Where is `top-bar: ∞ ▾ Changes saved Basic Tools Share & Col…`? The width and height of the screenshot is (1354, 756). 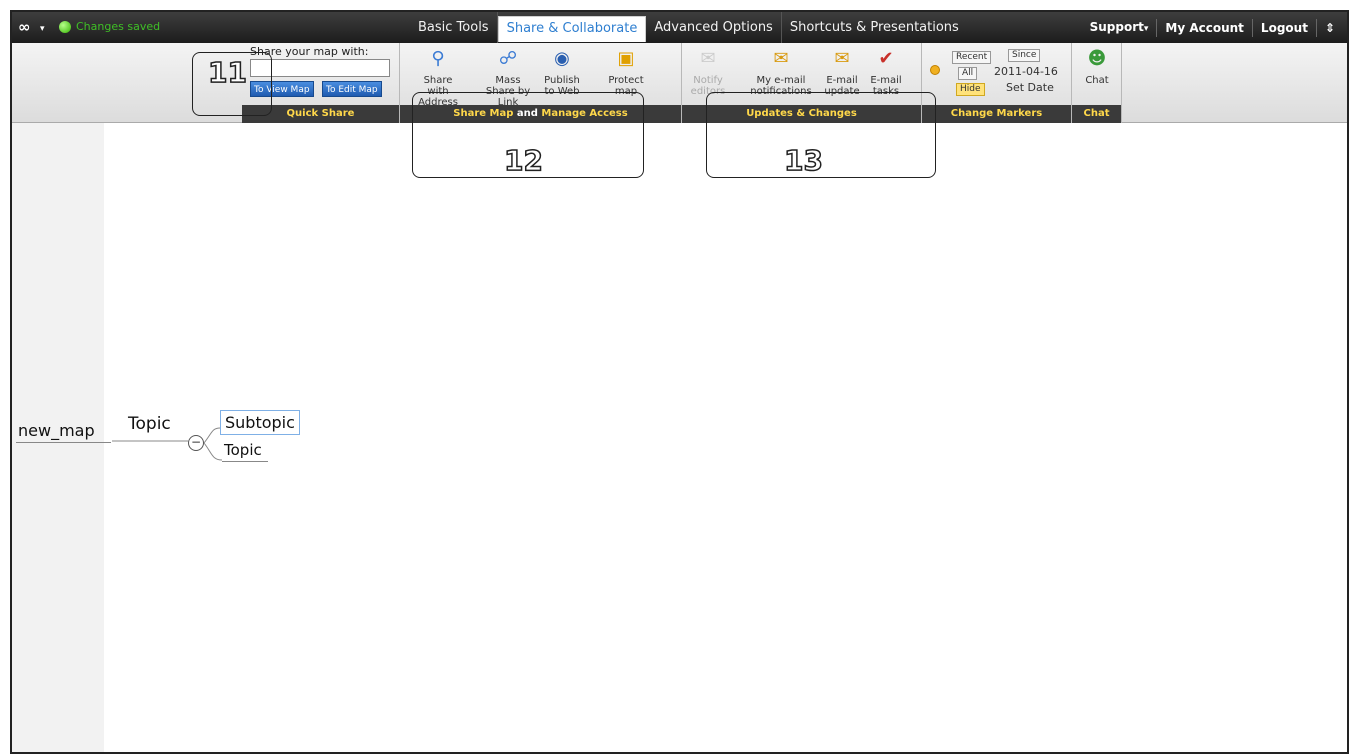
top-bar: ∞ ▾ Changes saved Basic Tools Share & Col… is located at coordinates (679, 27).